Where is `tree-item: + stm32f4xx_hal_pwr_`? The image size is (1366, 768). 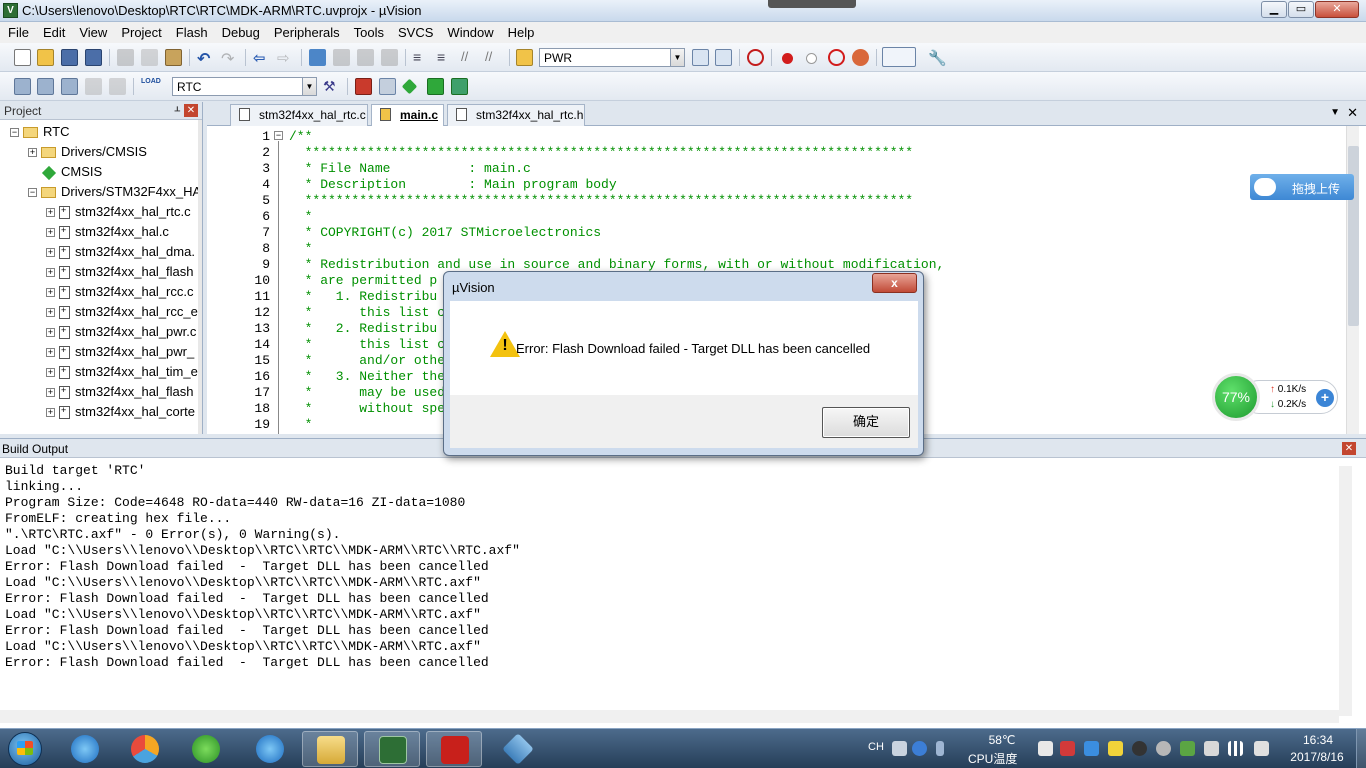
tree-item: + stm32f4xx_hal_pwr_ is located at coordinates (120, 354).